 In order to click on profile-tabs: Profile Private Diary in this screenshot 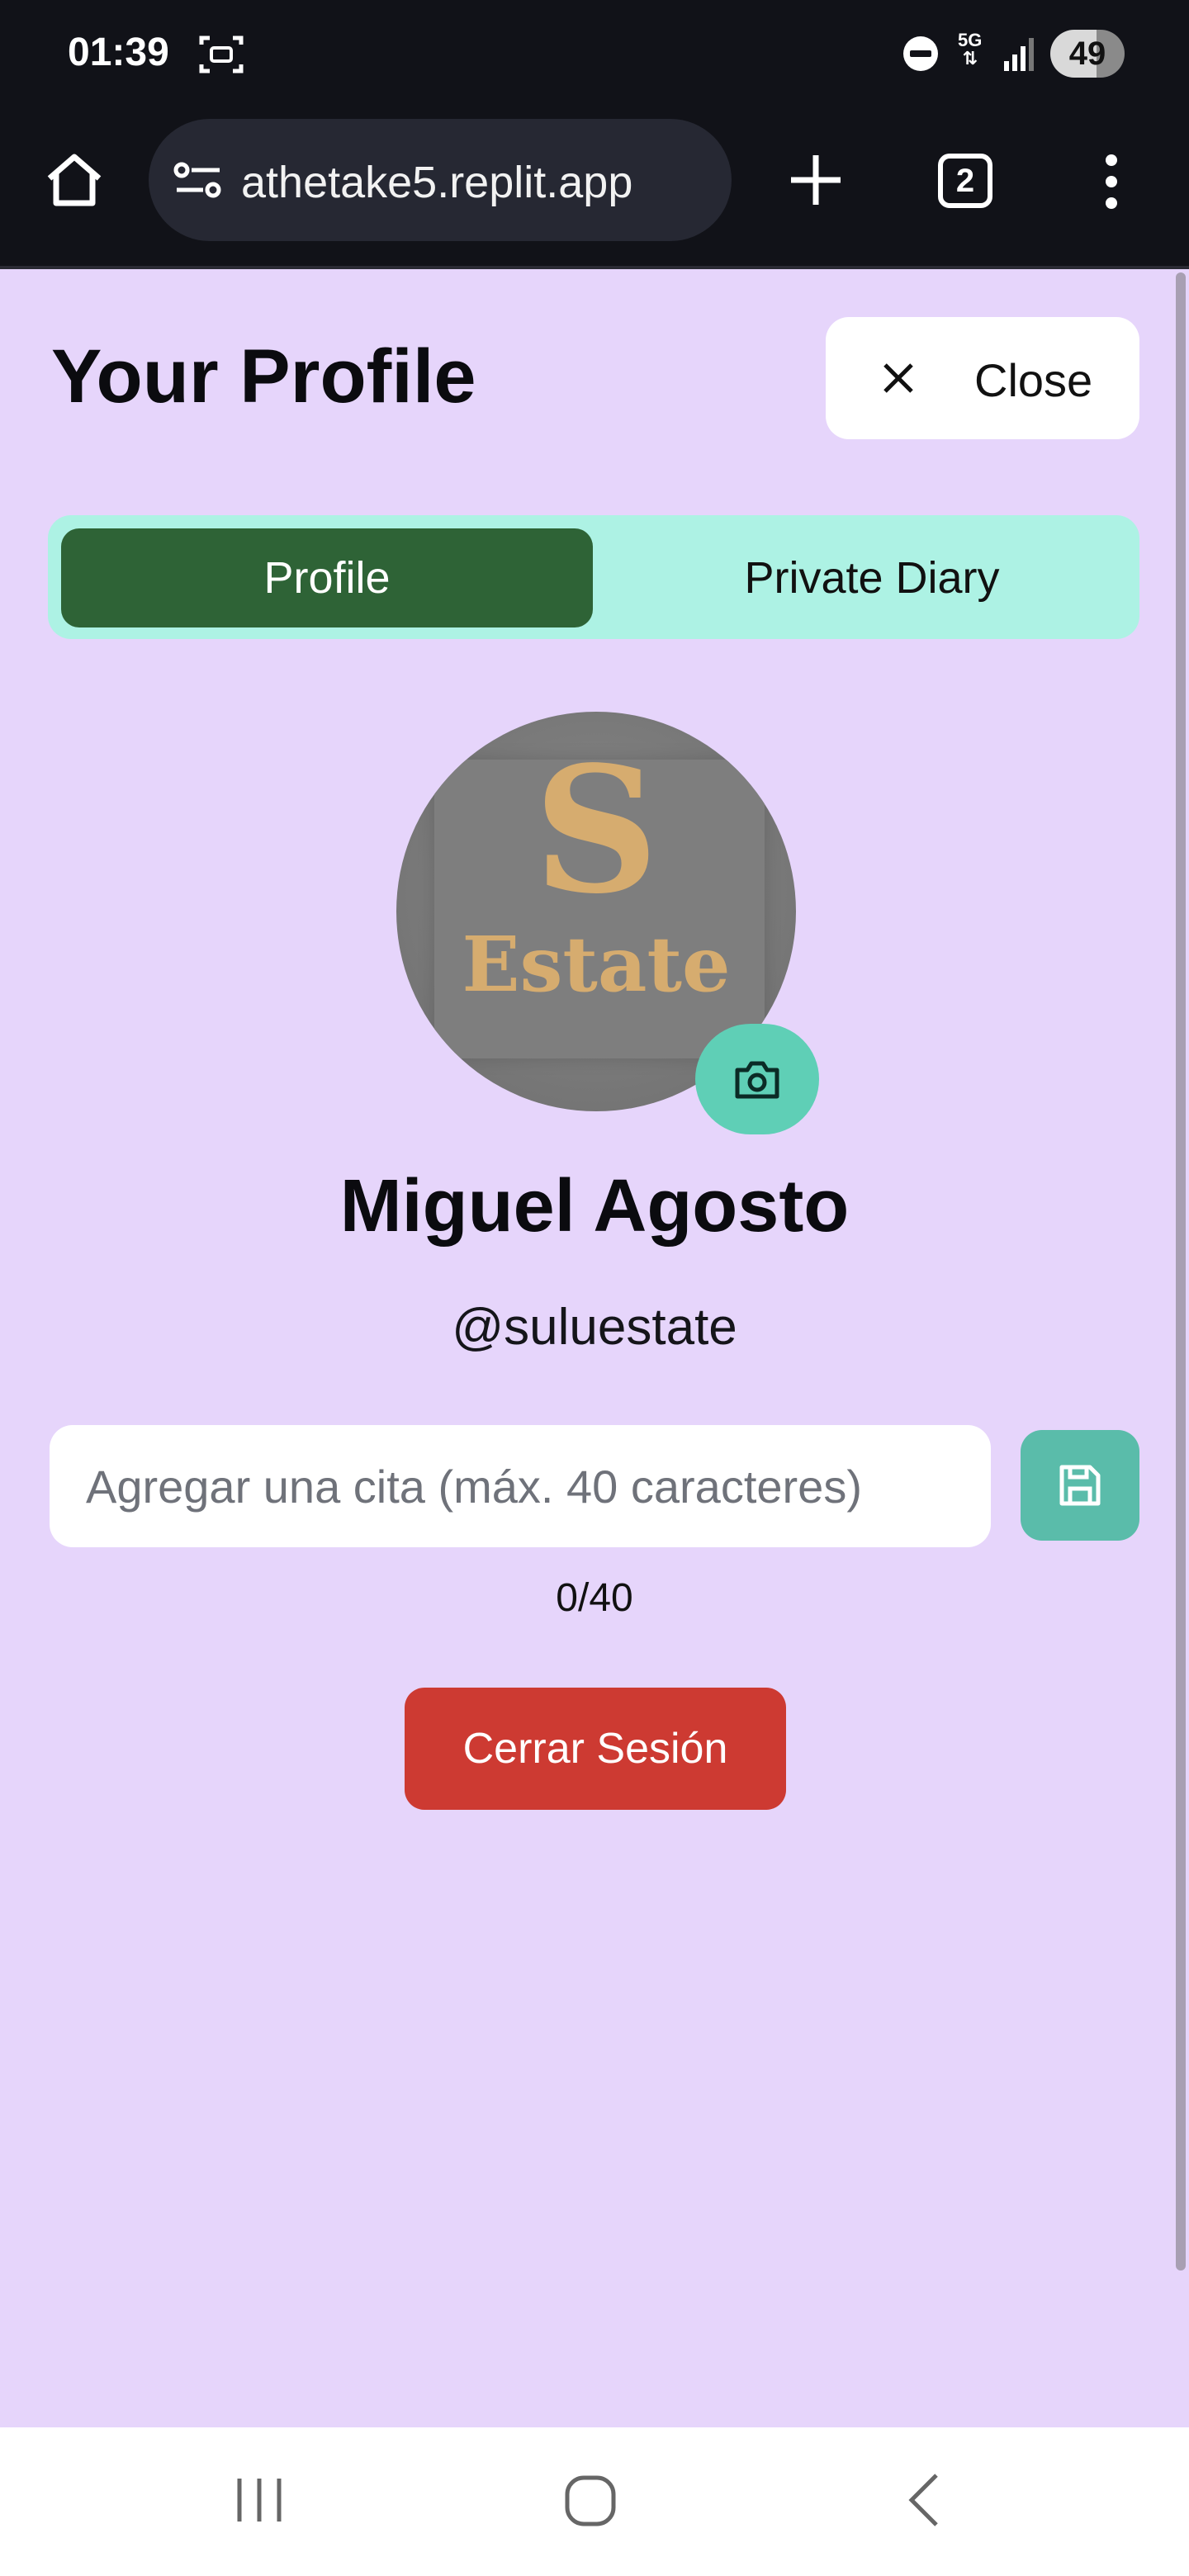, I will do `click(593, 577)`.